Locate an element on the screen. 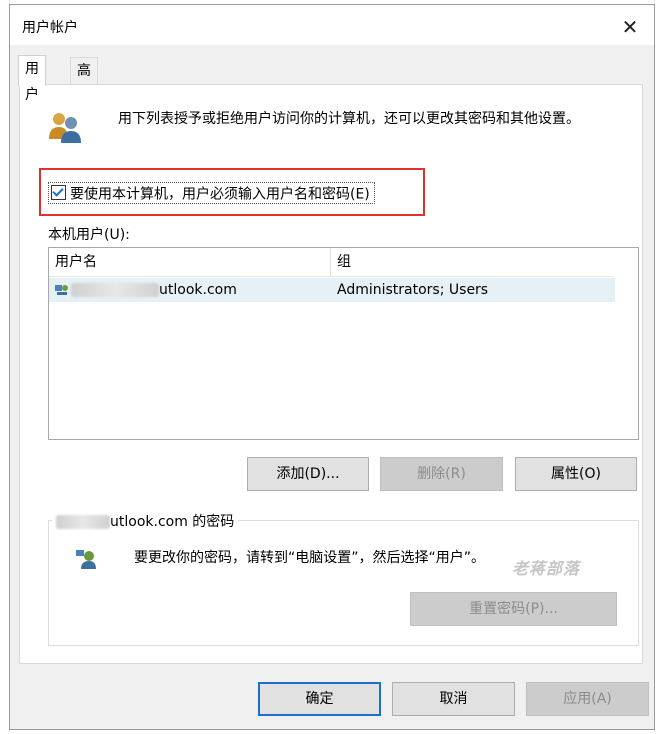  require-login-label: 要使用本计算机，用户必须输入用户名和密码(E) is located at coordinates (220, 194).